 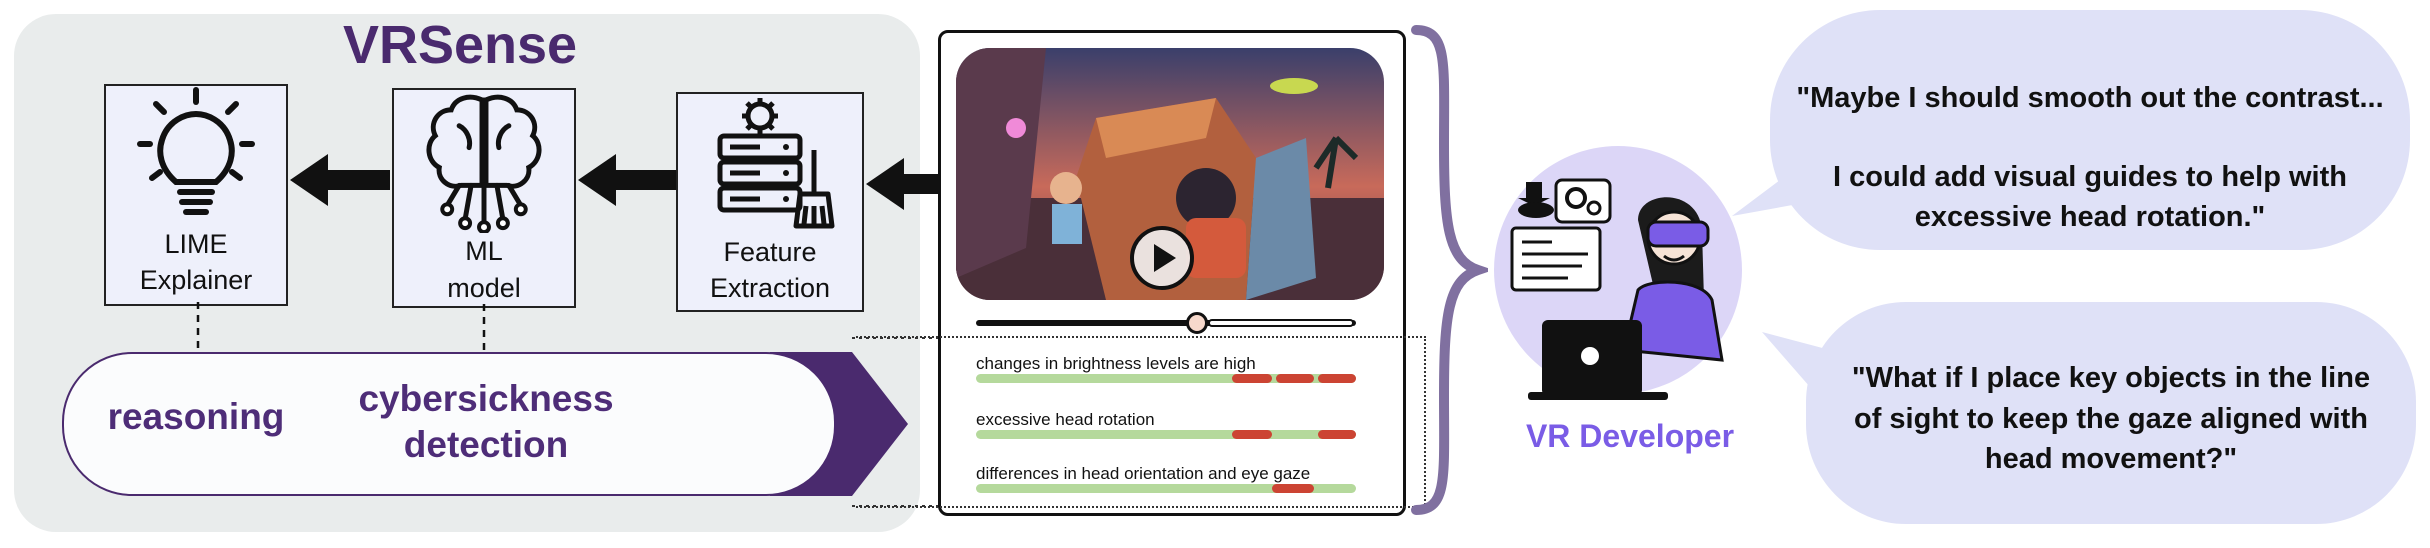 I want to click on feature-extraction-box: Feature Extraction, so click(x=770, y=202).